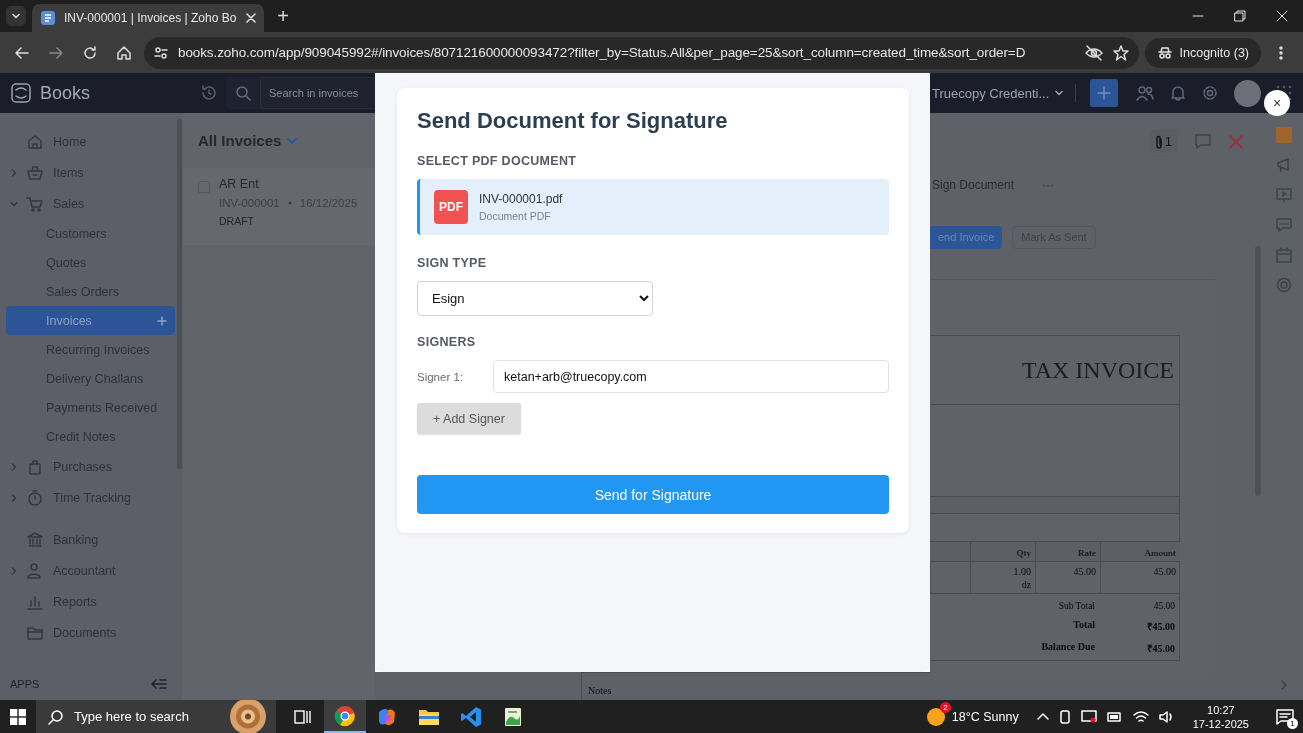 This screenshot has width=1303, height=733. Describe the element at coordinates (653, 207) in the screenshot. I see `file-option: PDF INV-000001.pdf Document PDF` at that location.